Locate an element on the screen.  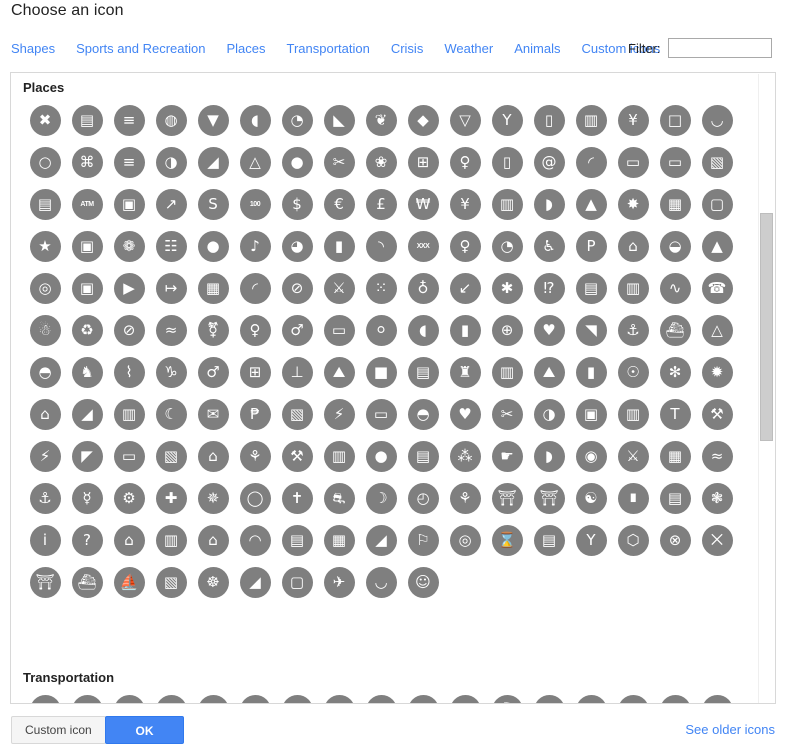
pharmacy-cross-icon: ✚ is located at coordinates (171, 498).